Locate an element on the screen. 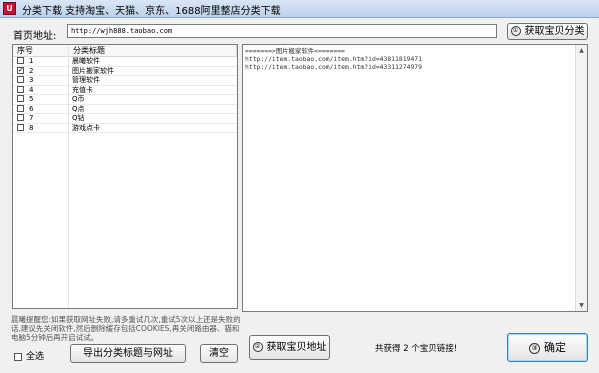 The height and width of the screenshot is (373, 599). list-item: 7 Q钻 is located at coordinates (125, 119).